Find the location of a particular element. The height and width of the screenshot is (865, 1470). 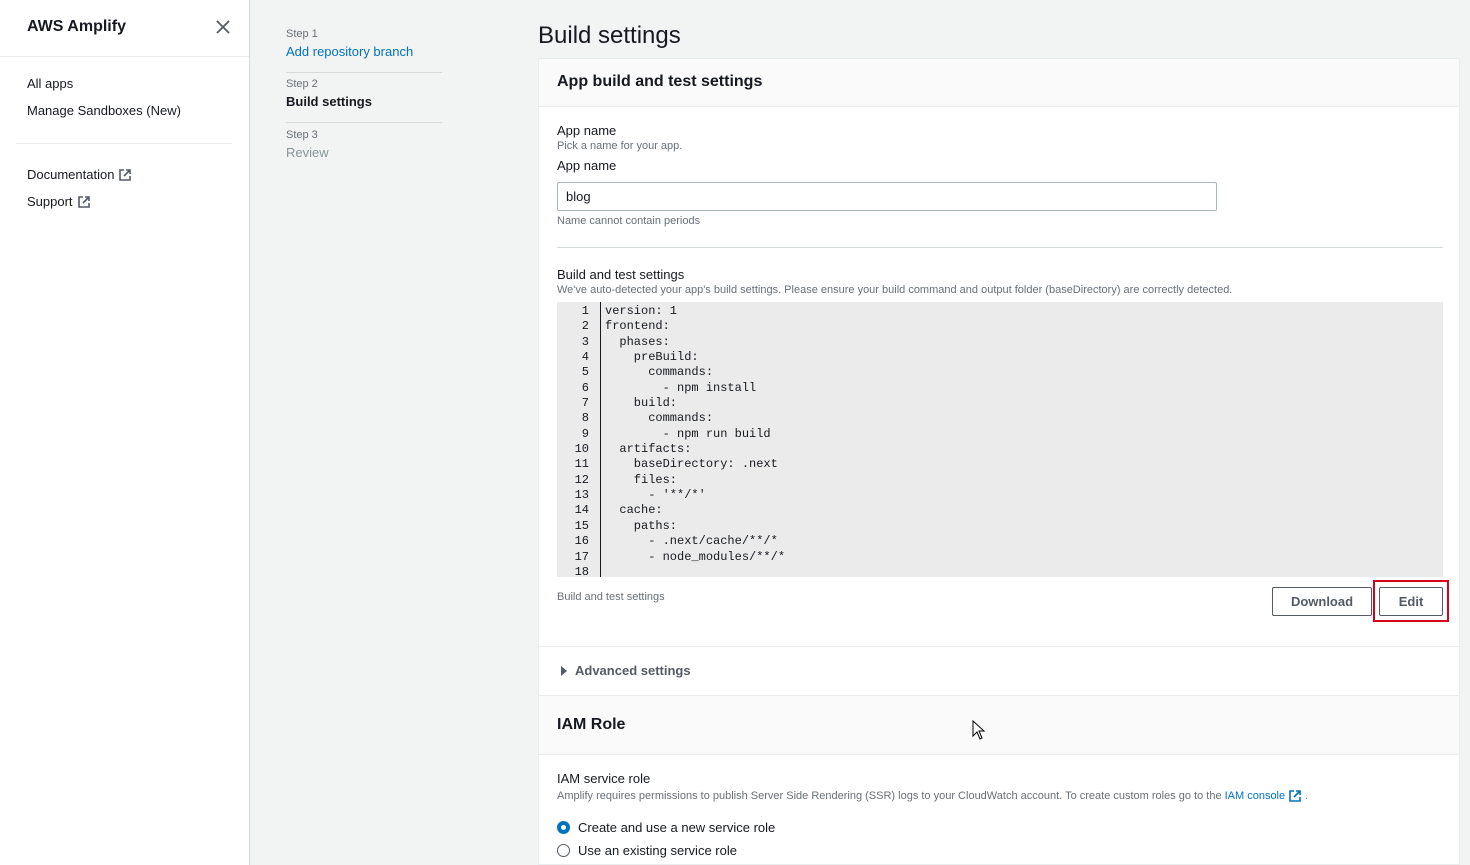

iam-desc-end: . is located at coordinates (1307, 796).